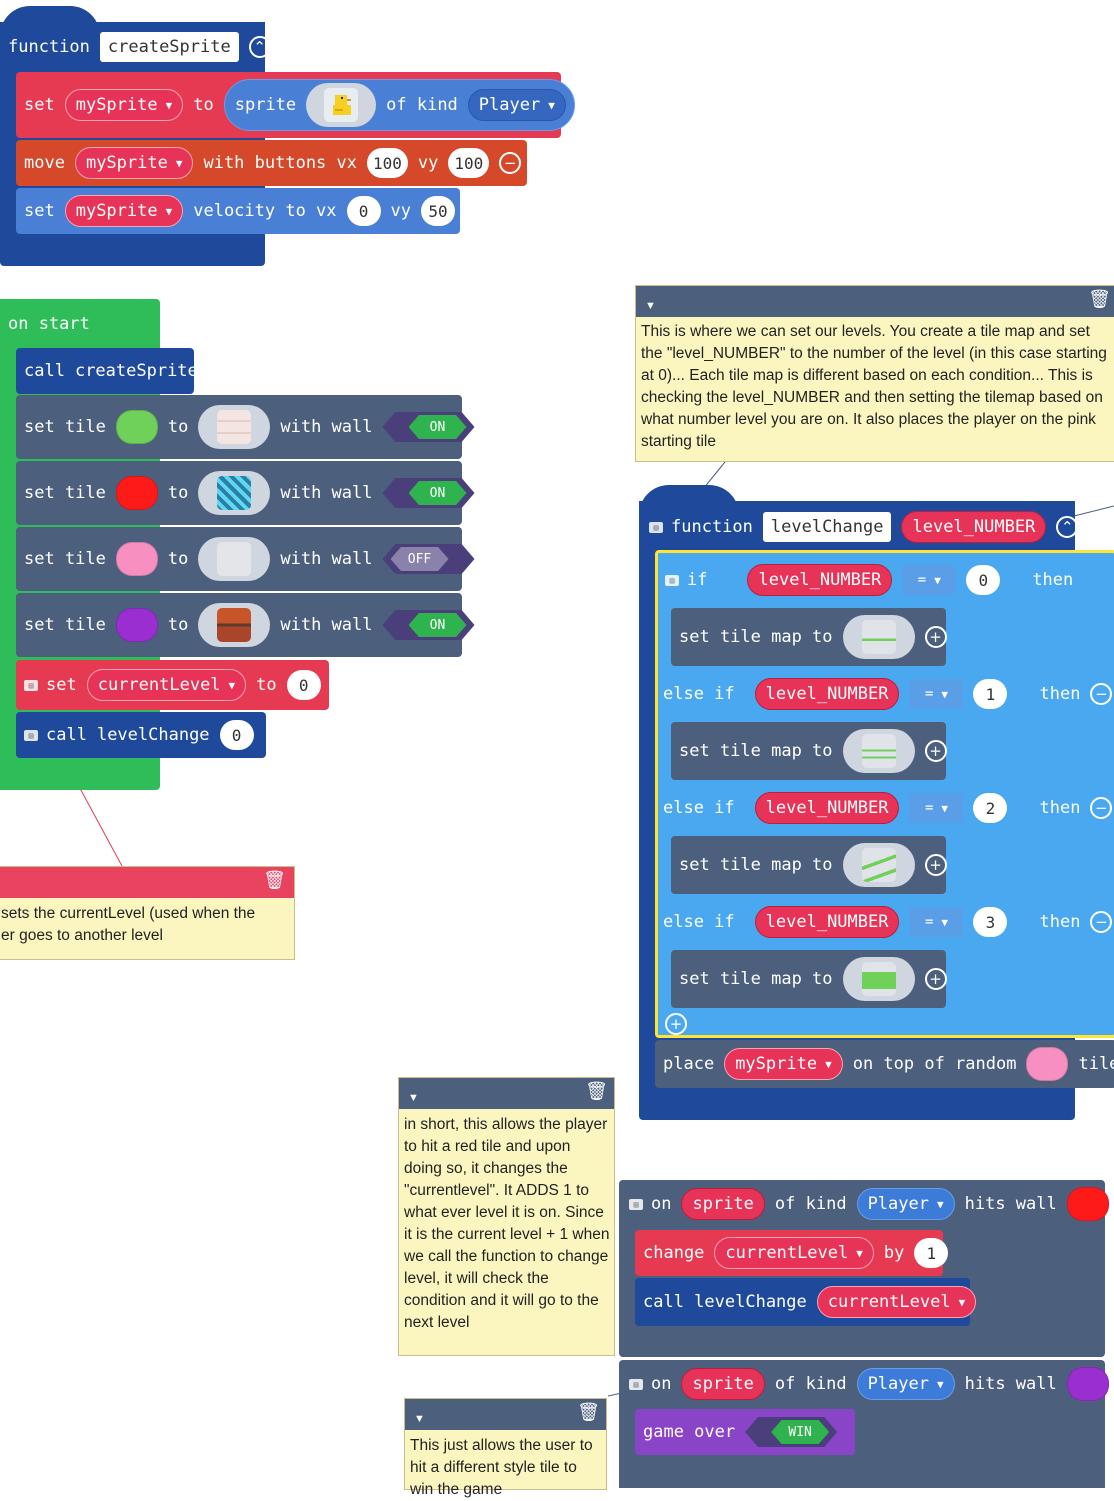  I want to click on red-tile-swatch, so click(1087, 1204).